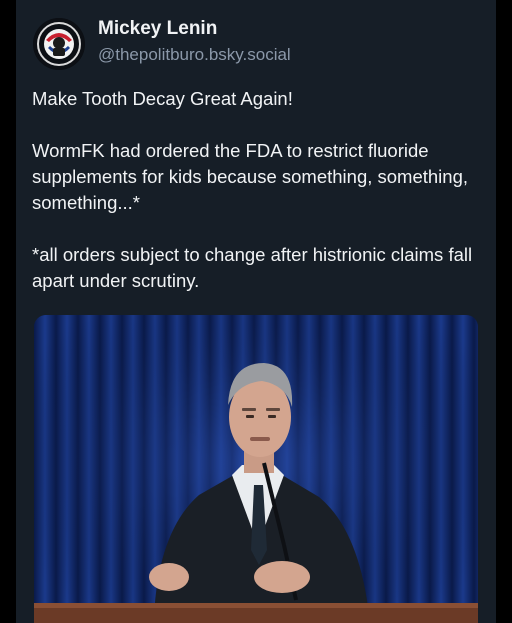 Image resolution: width=512 pixels, height=623 pixels. I want to click on avatar, so click(59, 44).